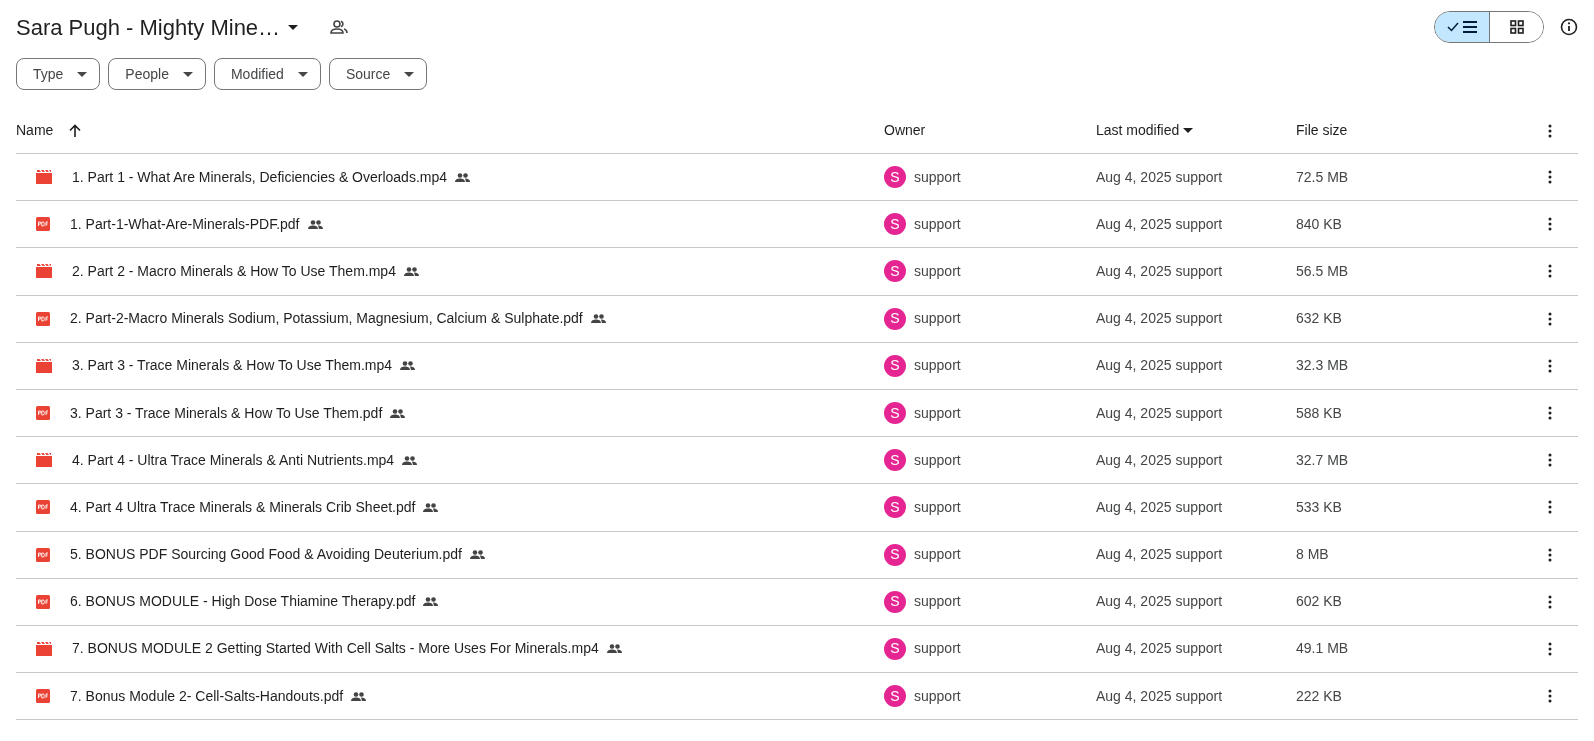 The image size is (1594, 741). What do you see at coordinates (185, 224) in the screenshot?
I see `file-name: 1. Part-1-What-Are-Minerals-PDF.pdf` at bounding box center [185, 224].